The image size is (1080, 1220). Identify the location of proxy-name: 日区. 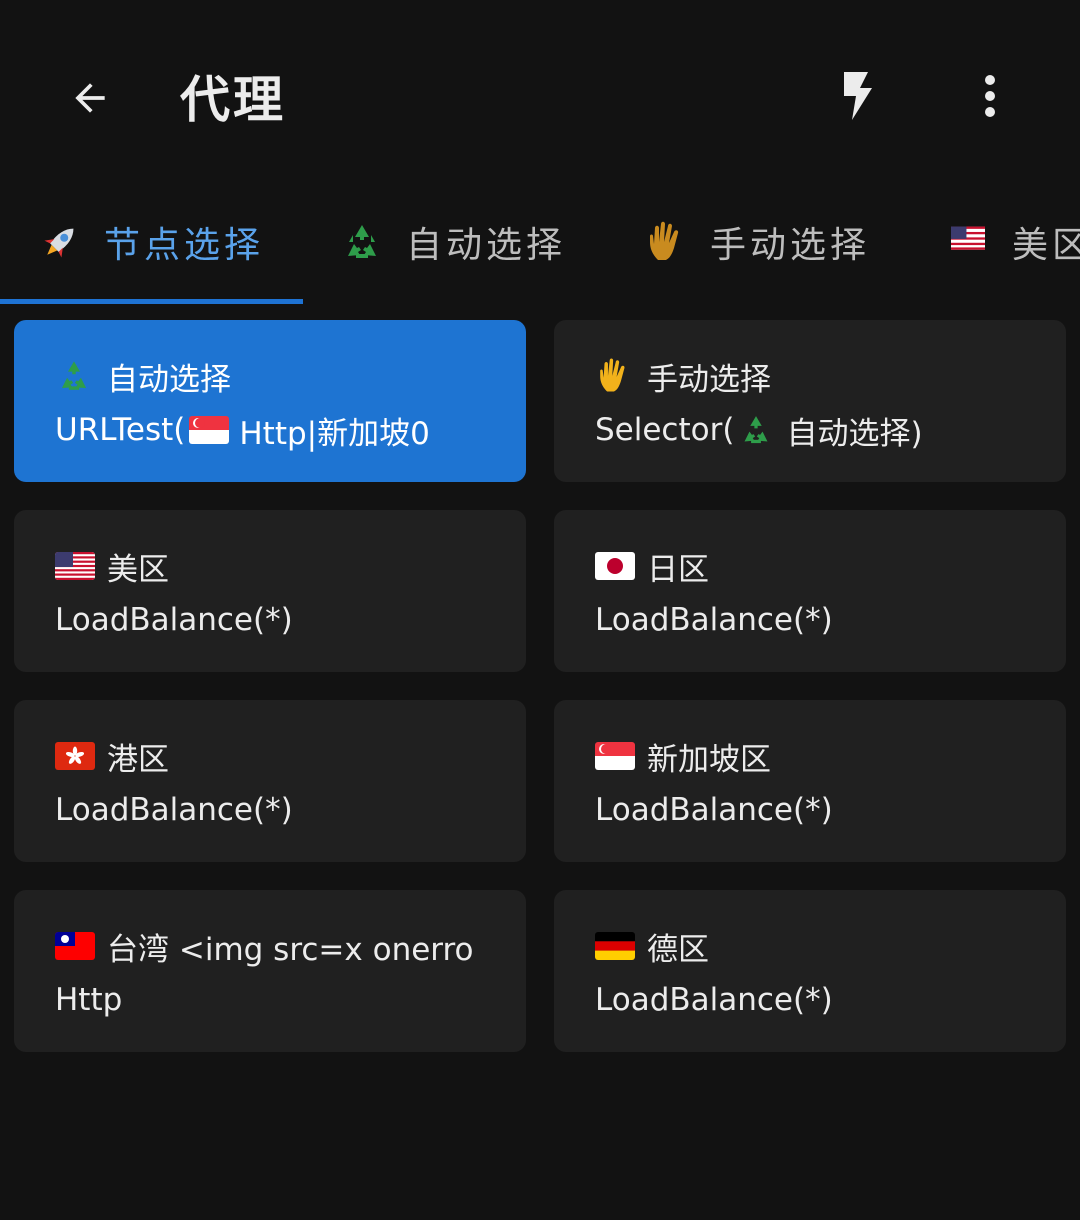
(678, 569).